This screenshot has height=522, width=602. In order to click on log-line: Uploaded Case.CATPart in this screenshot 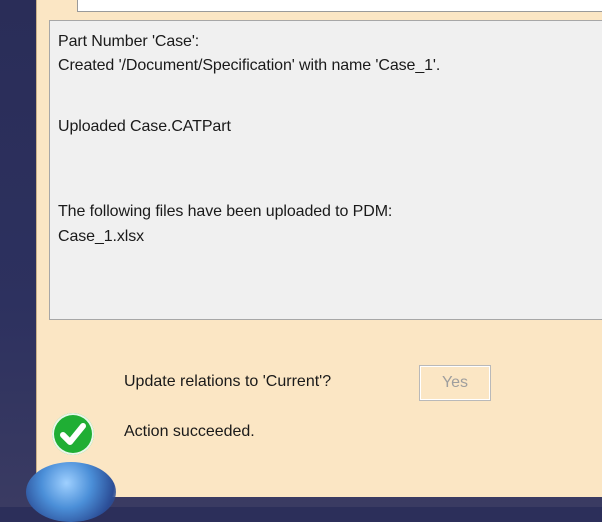, I will do `click(144, 126)`.